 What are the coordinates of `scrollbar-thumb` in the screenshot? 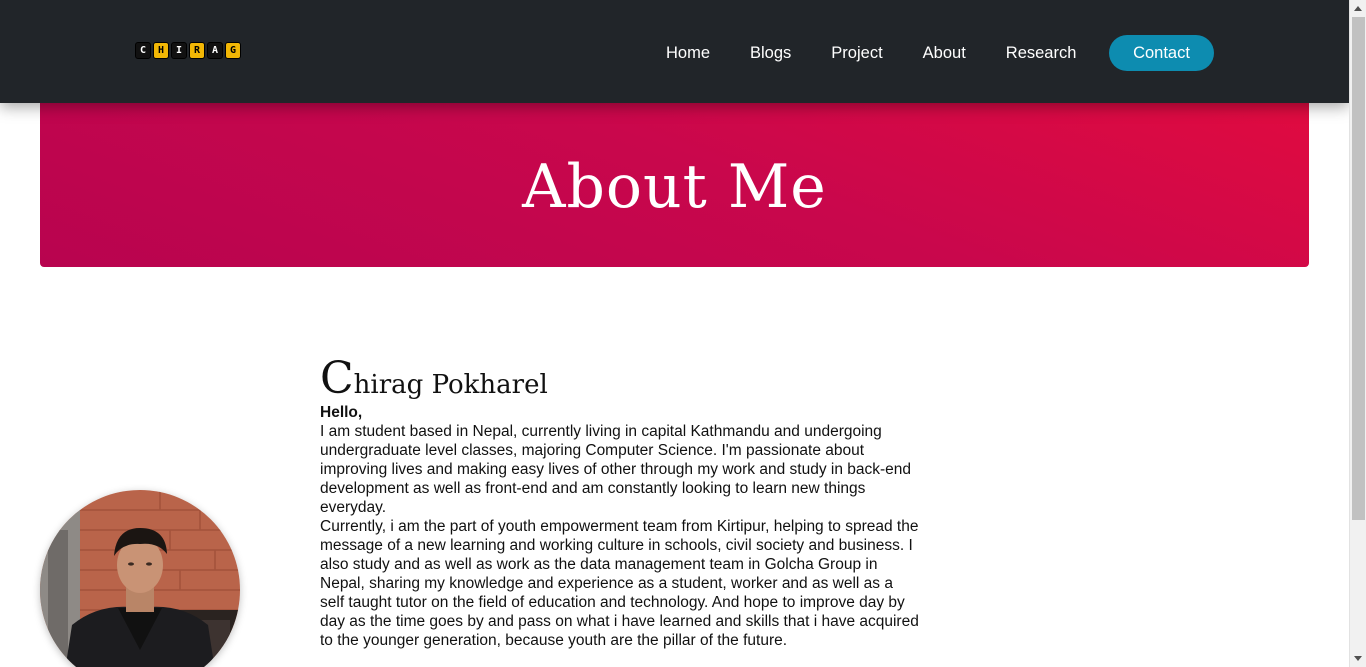 It's located at (1358, 268).